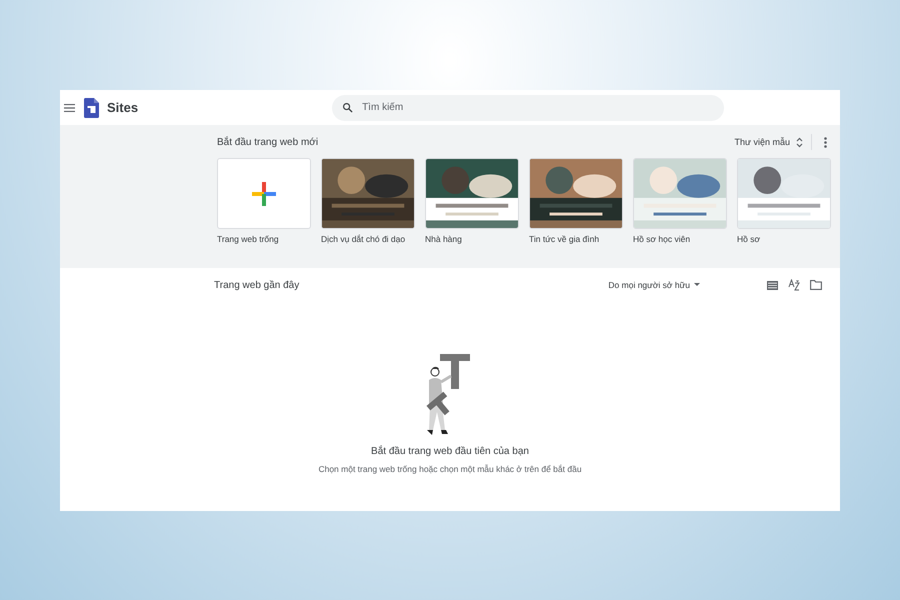  Describe the element at coordinates (564, 239) in the screenshot. I see `template-label: Tin tức về gia đình` at that location.